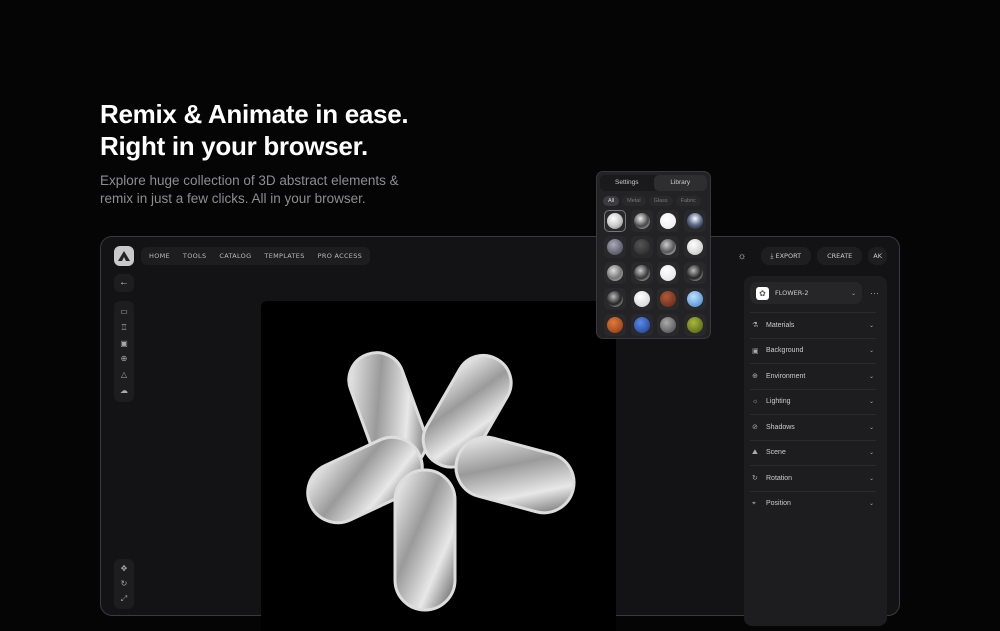 This screenshot has height=631, width=1000. What do you see at coordinates (813, 478) in the screenshot?
I see `section-rotation: ↻ Rotation ⌄` at bounding box center [813, 478].